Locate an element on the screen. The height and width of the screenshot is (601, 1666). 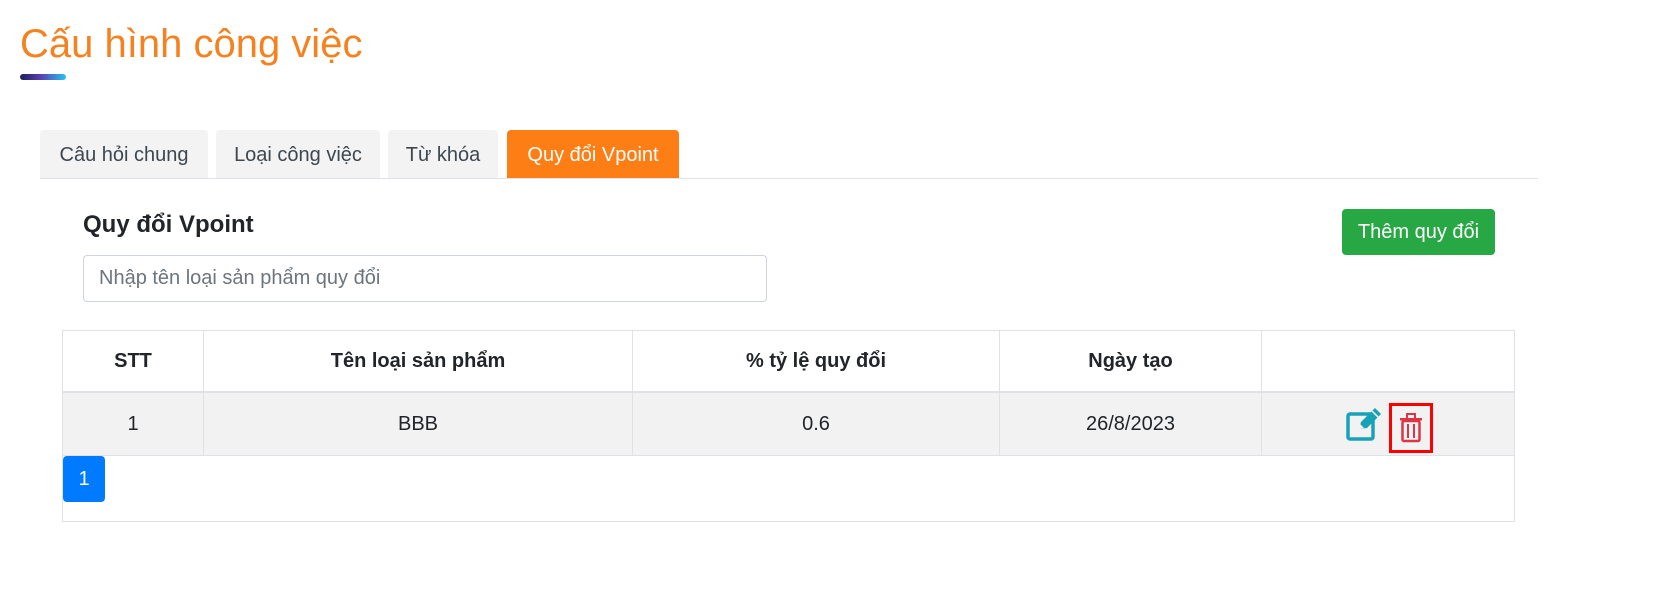
tab-general-questions: Câu hỏi chung is located at coordinates (124, 154).